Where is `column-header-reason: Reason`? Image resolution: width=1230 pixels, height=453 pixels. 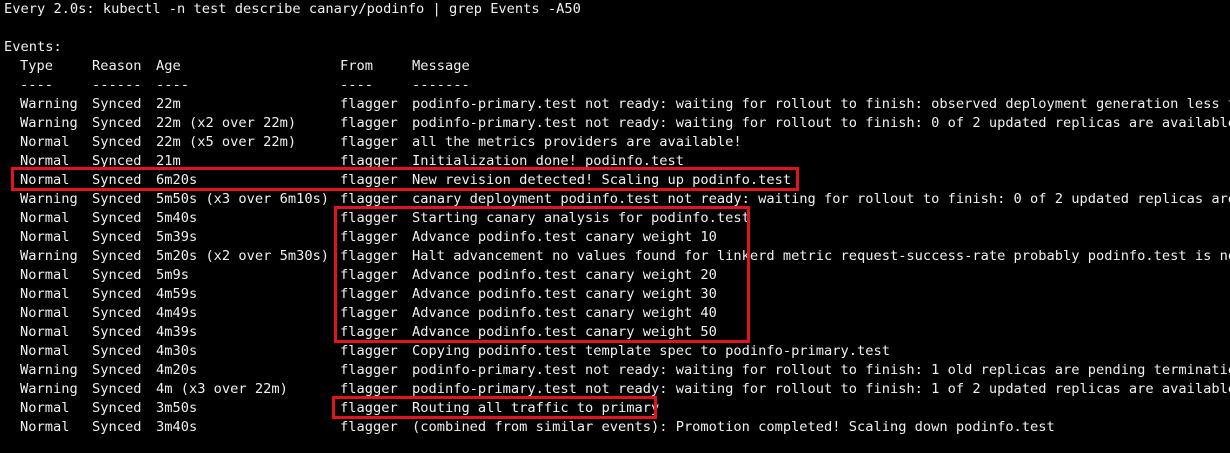 column-header-reason: Reason is located at coordinates (117, 66).